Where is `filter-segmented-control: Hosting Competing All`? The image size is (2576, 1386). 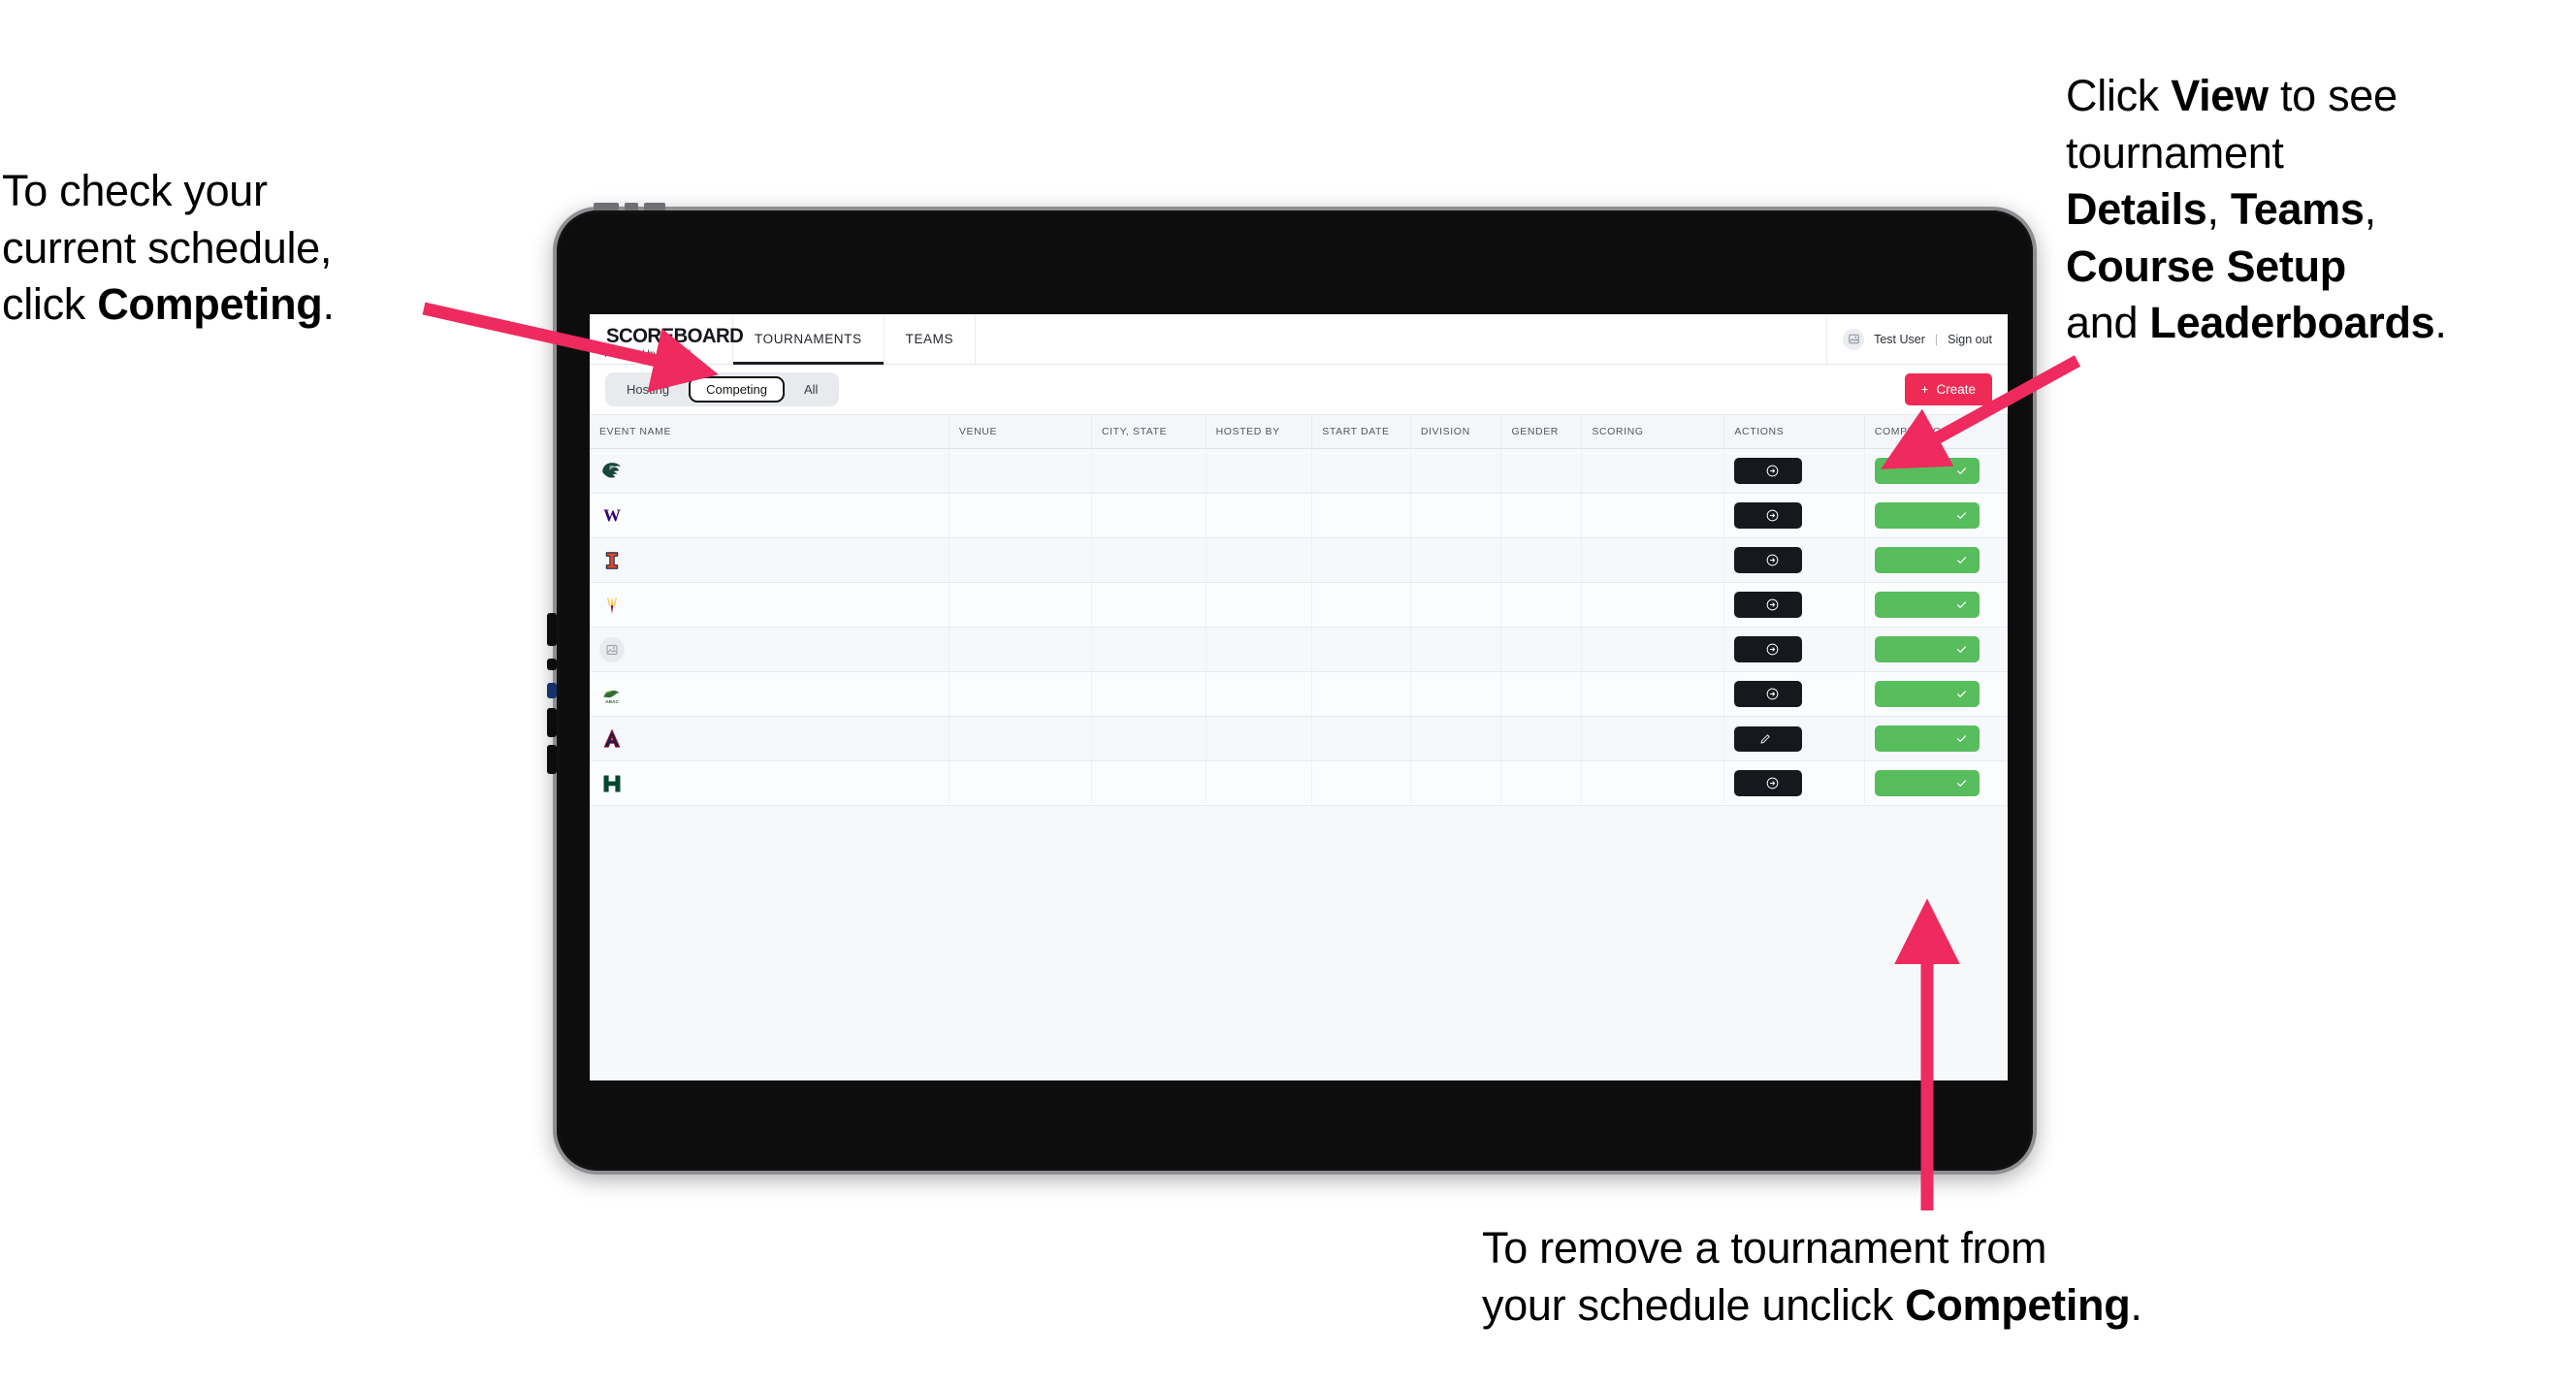
filter-segmented-control: Hosting Competing All is located at coordinates (722, 389).